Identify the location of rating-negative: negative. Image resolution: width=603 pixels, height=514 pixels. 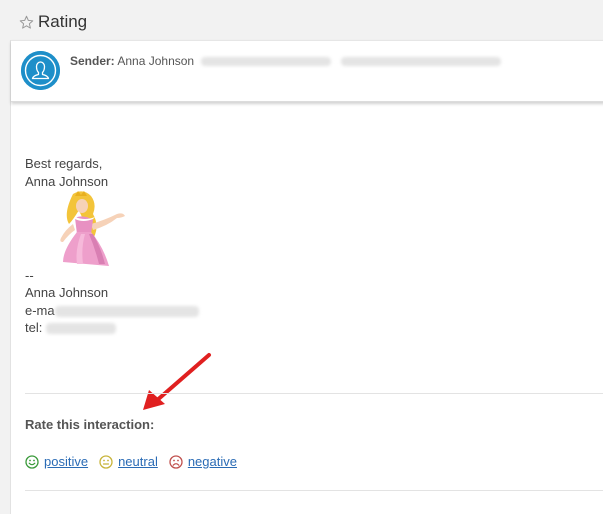
(203, 461).